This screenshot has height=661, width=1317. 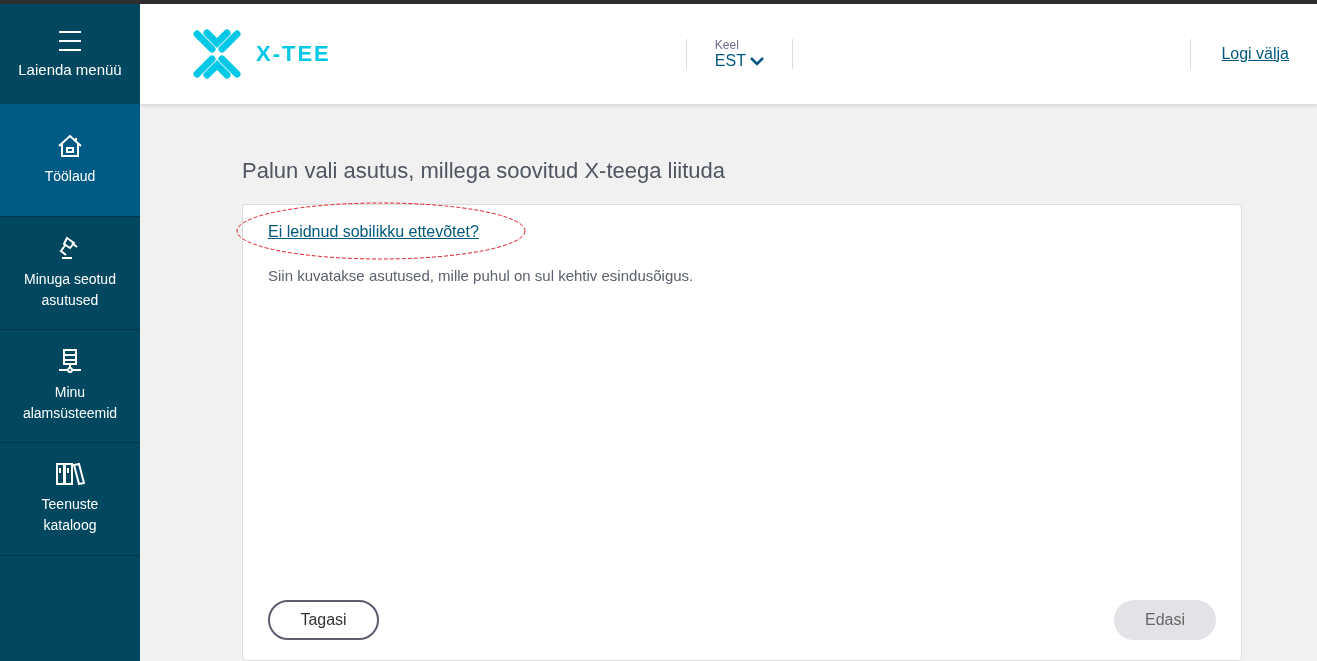 What do you see at coordinates (1239, 54) in the screenshot?
I see `logout-link: Logi välja` at bounding box center [1239, 54].